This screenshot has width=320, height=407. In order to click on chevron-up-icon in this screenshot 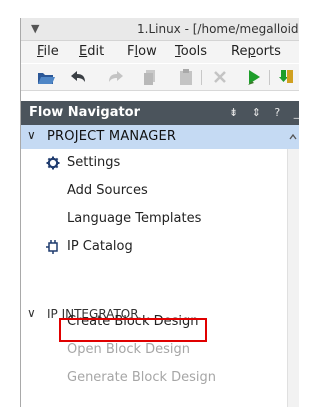, I will do `click(293, 136)`.